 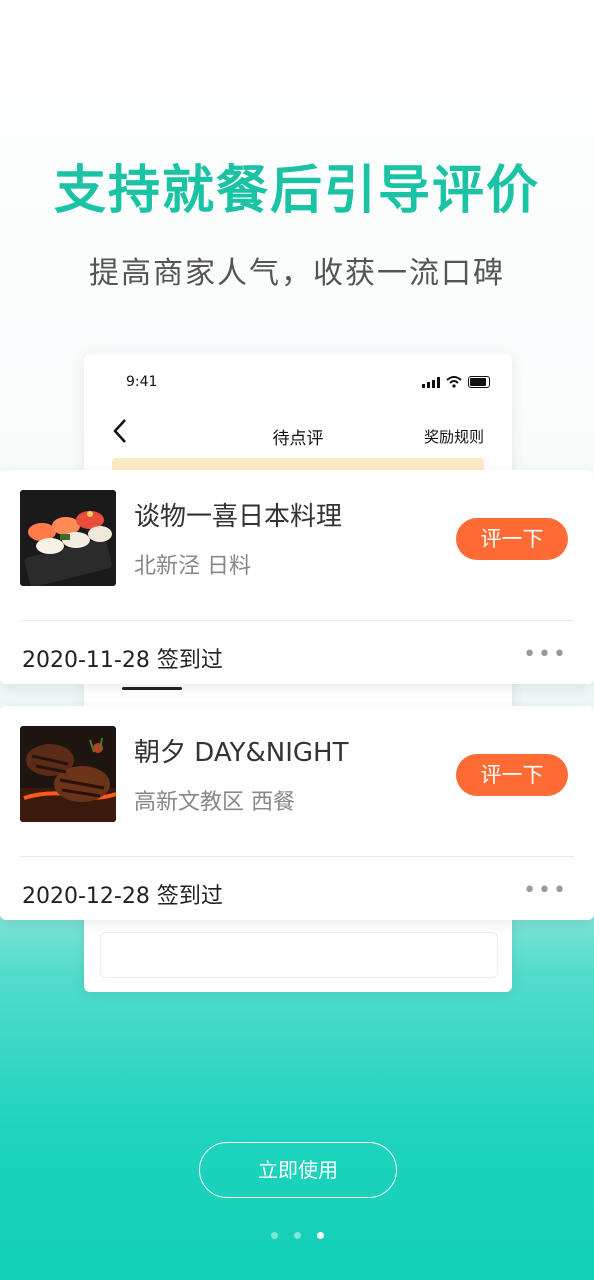 I want to click on restaurant-name: 谈物一喜日本料理, so click(x=238, y=517).